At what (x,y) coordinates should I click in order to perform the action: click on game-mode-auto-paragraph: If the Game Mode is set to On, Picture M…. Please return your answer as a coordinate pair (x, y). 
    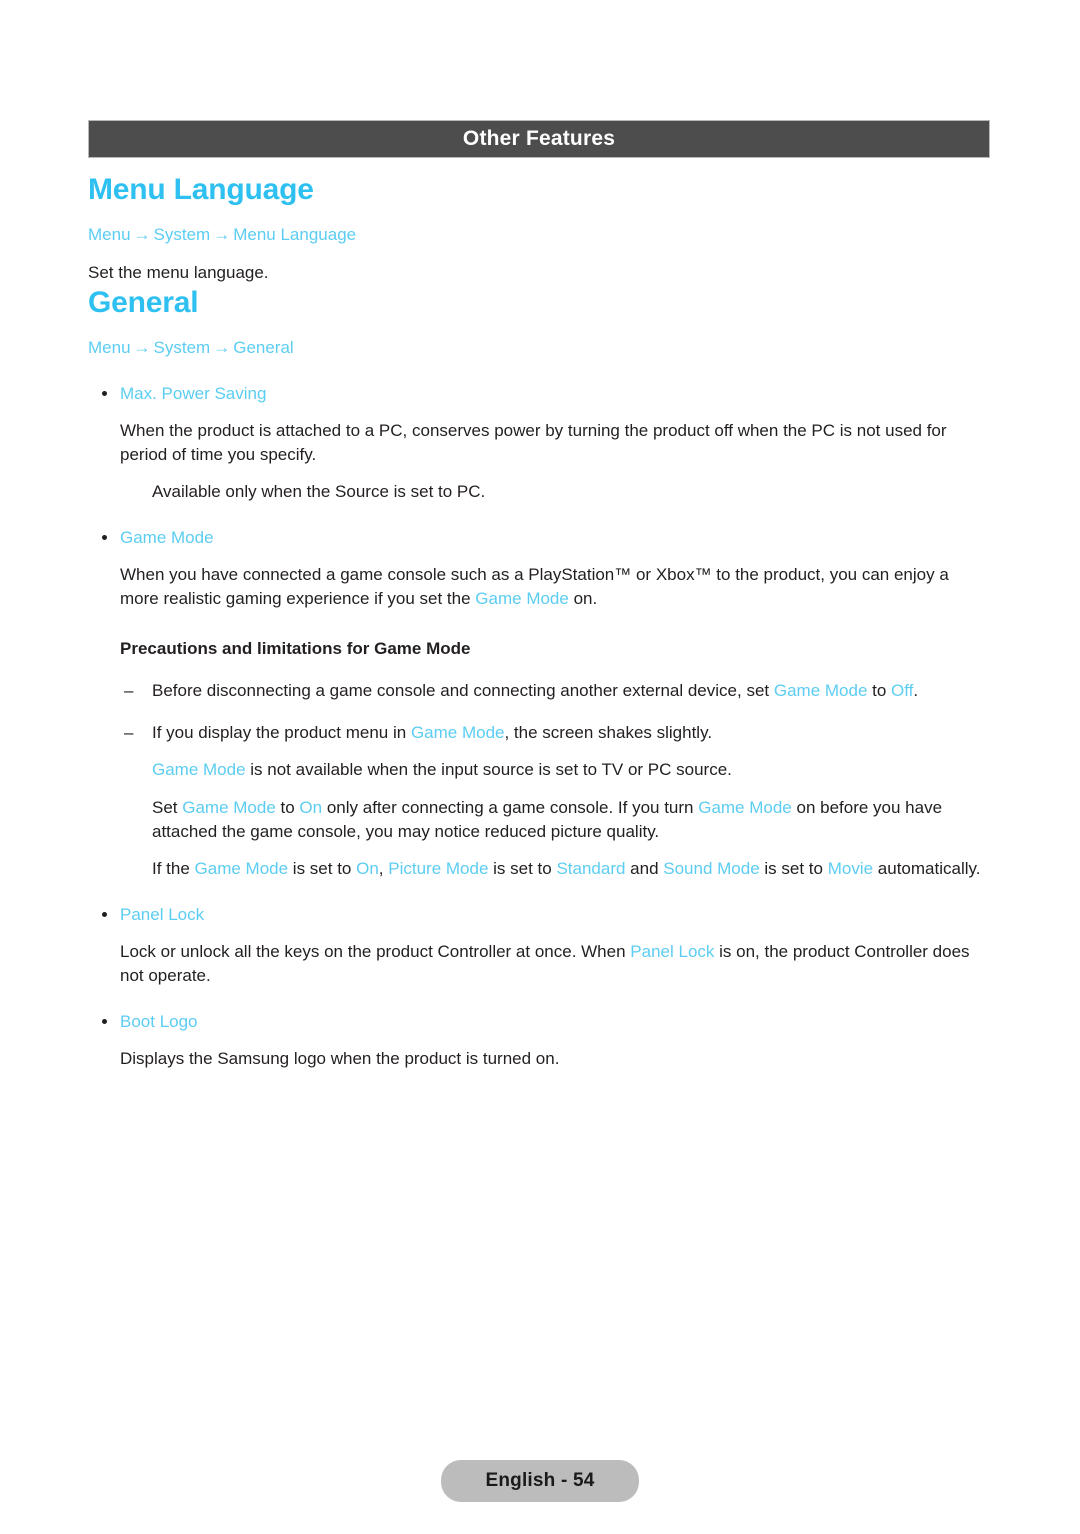
    Looking at the image, I should click on (571, 869).